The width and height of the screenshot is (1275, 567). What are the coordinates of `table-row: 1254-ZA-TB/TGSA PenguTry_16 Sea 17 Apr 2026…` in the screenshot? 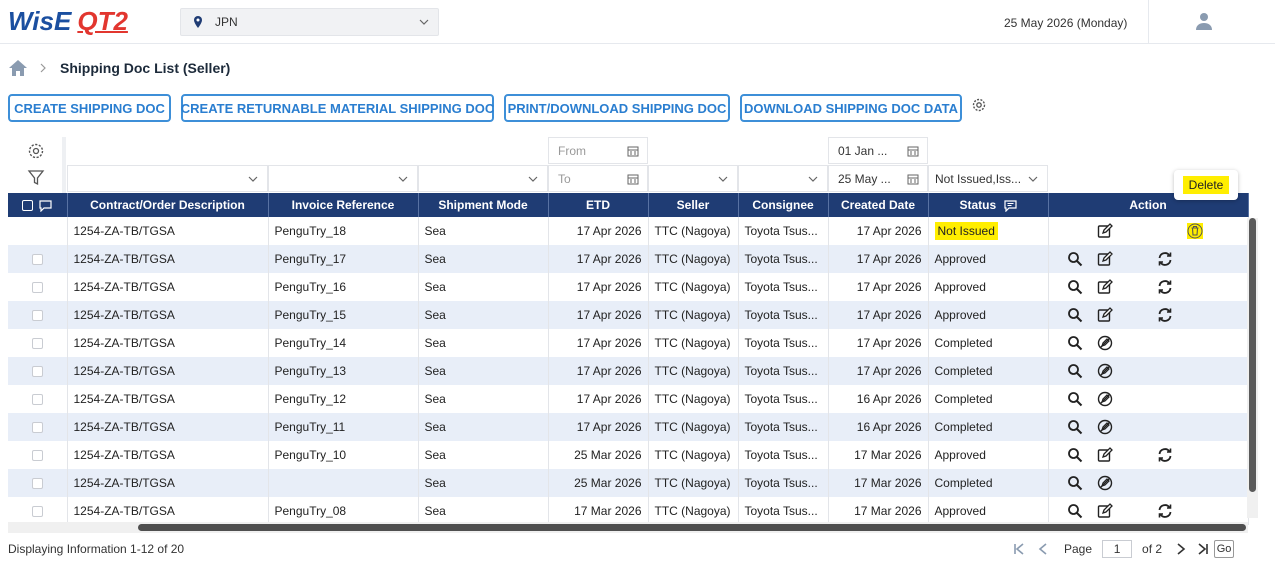 It's located at (628, 287).